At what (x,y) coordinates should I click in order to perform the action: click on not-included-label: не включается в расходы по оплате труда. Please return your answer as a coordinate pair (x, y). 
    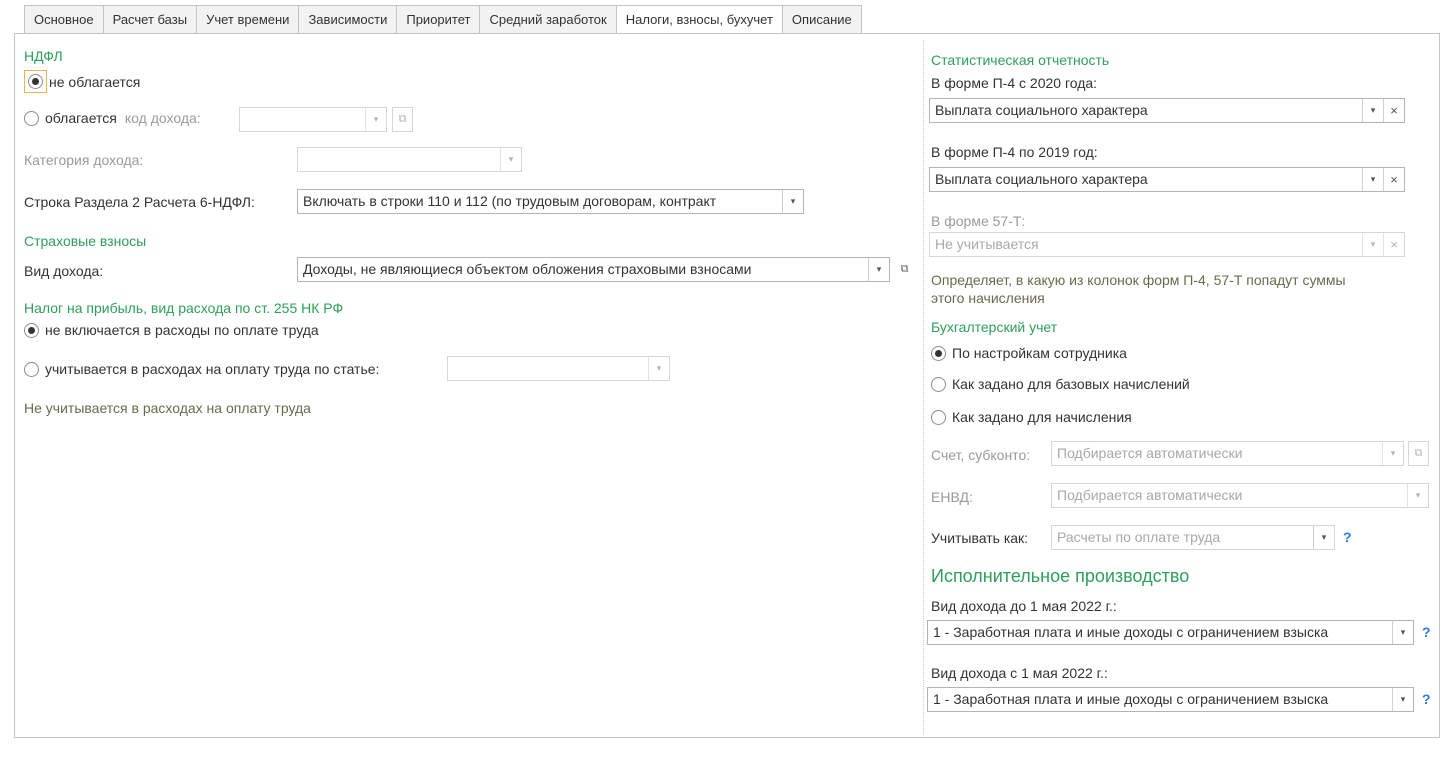
    Looking at the image, I should click on (182, 330).